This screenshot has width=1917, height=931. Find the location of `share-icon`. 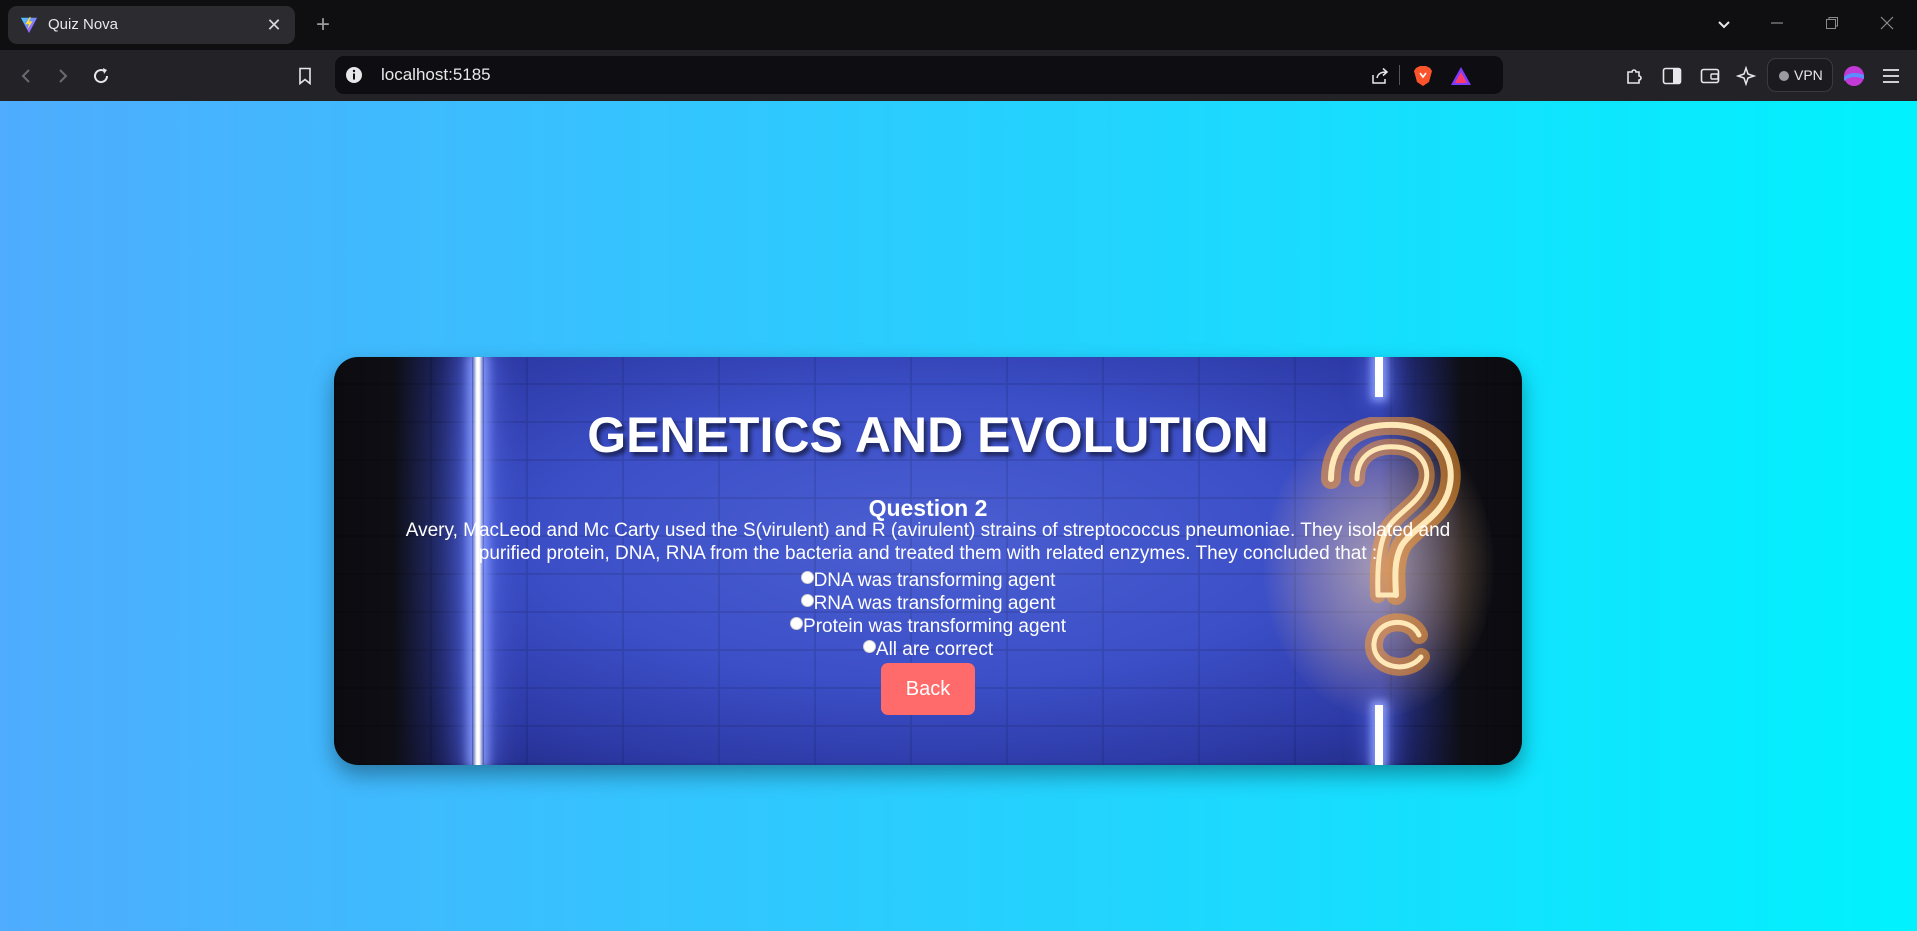

share-icon is located at coordinates (1380, 76).